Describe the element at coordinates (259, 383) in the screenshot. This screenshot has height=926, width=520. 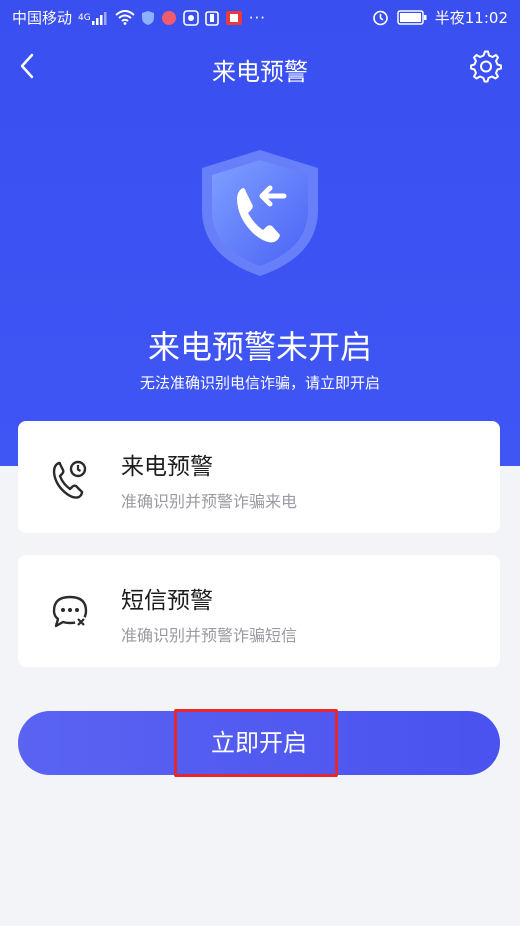
I see `hero-subtitle: 无法准确识别电信诈骗，请立即开启` at that location.